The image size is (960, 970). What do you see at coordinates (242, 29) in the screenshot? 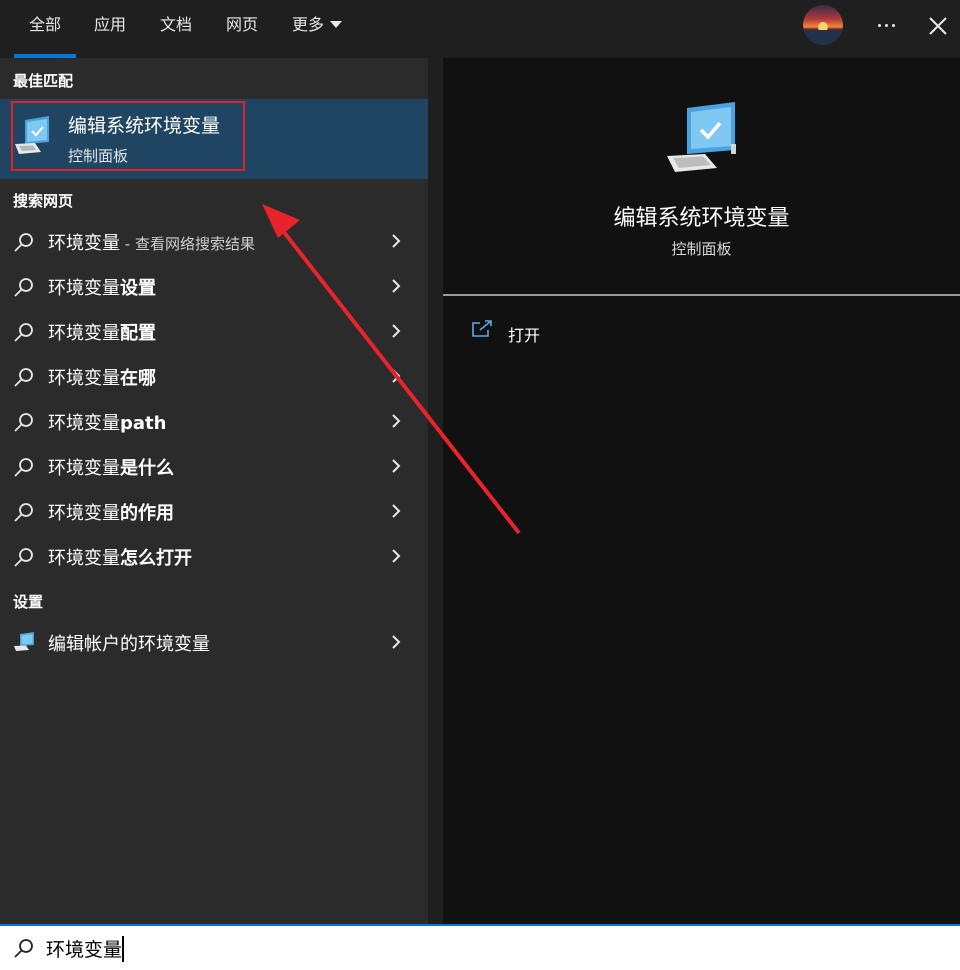
I see `tab-web: 网页` at bounding box center [242, 29].